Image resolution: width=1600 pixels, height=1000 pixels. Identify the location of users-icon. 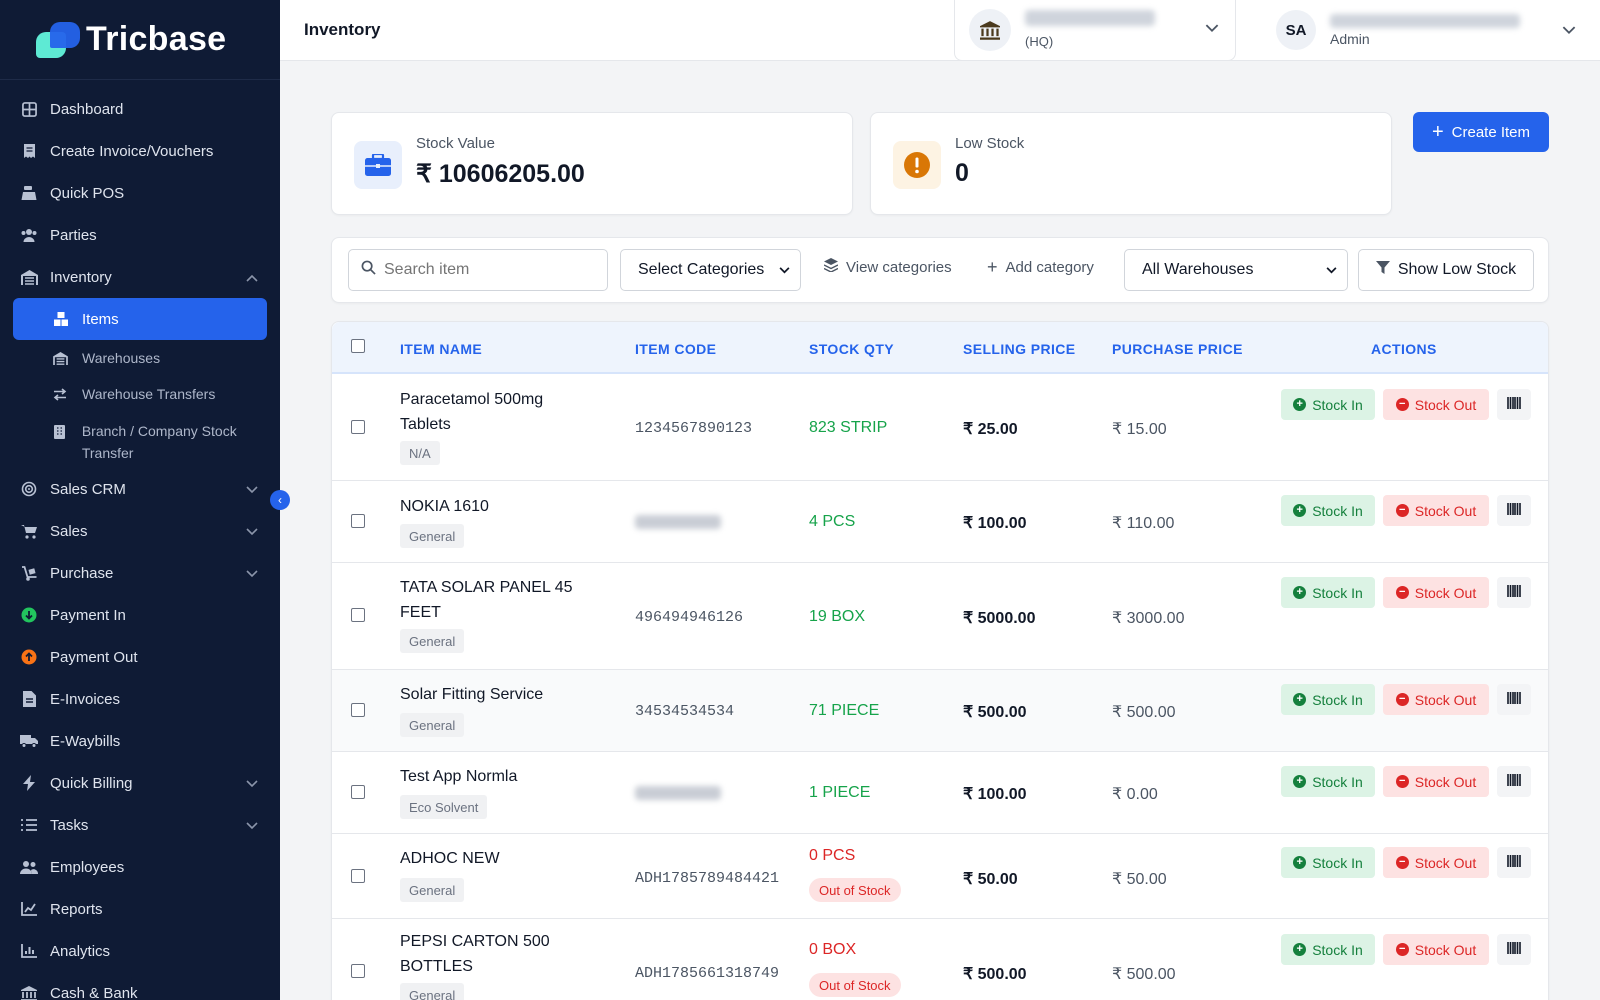
(29, 867).